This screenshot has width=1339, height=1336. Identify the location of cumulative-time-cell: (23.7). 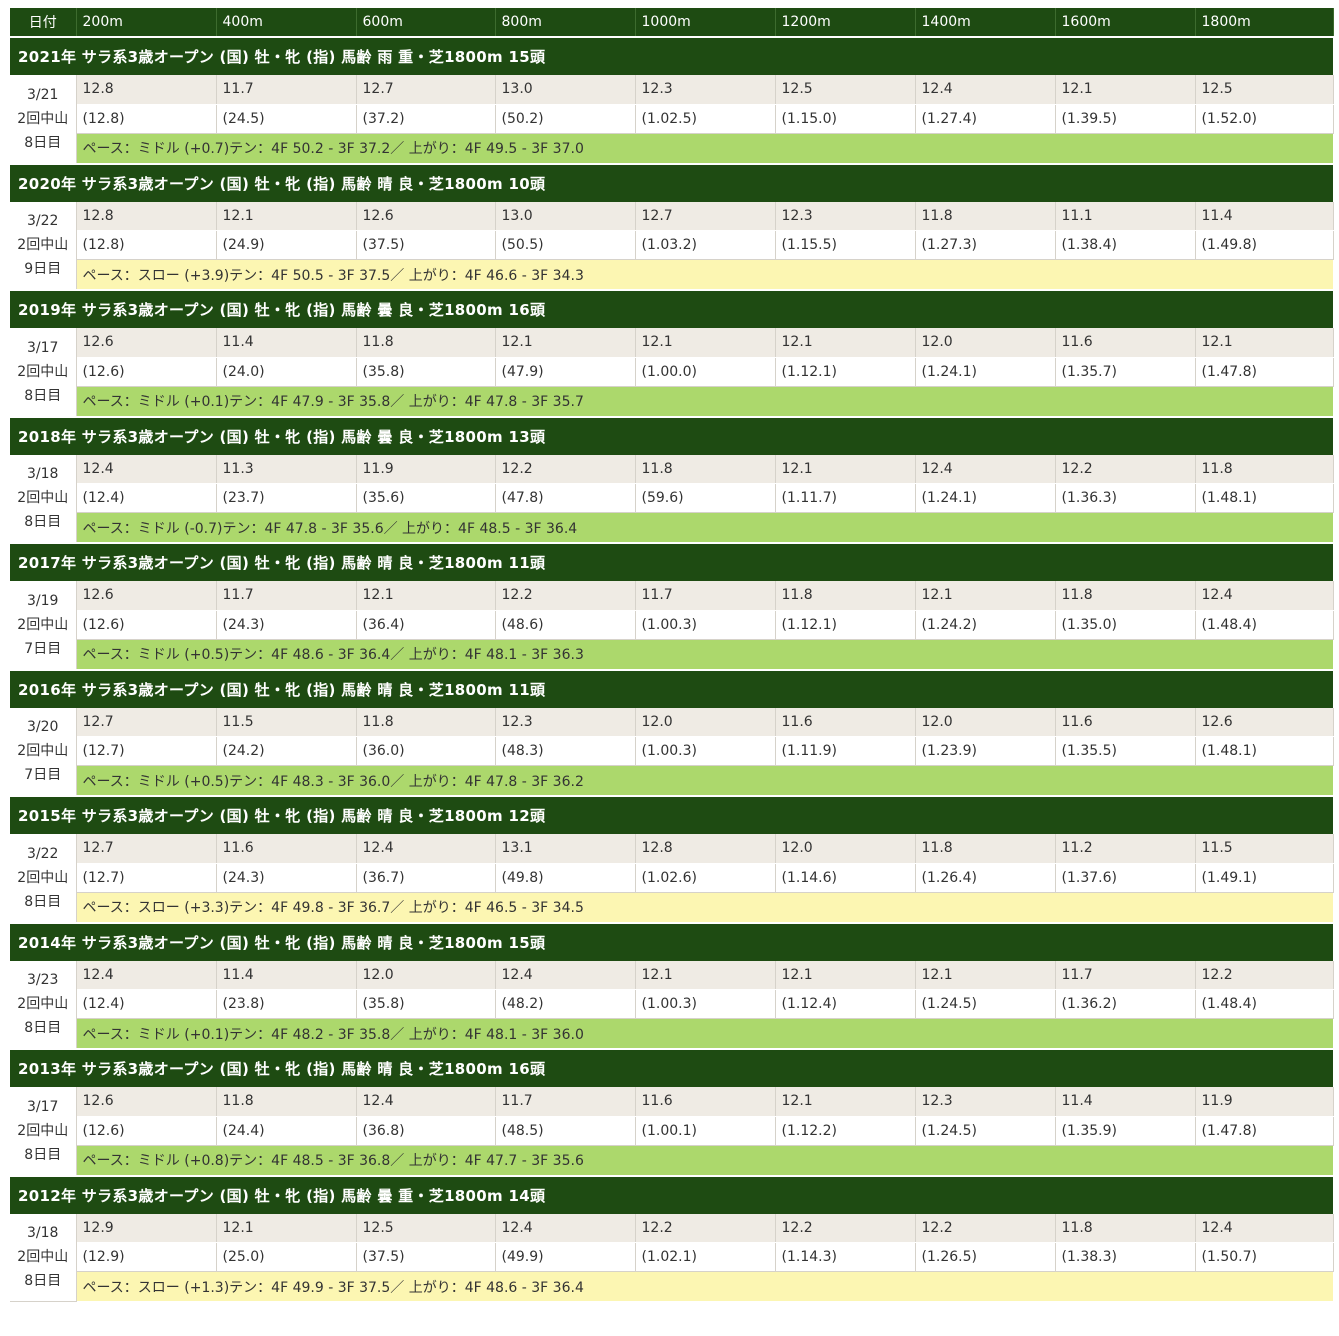
(286, 498).